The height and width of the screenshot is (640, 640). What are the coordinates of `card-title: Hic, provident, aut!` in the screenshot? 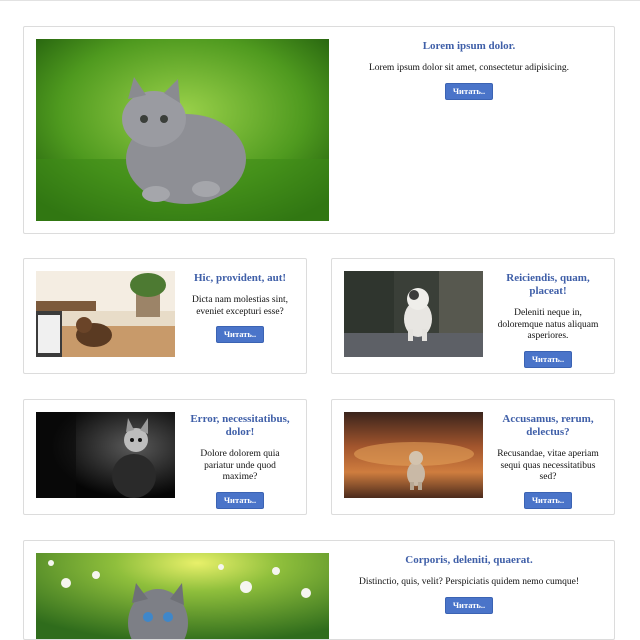 It's located at (240, 278).